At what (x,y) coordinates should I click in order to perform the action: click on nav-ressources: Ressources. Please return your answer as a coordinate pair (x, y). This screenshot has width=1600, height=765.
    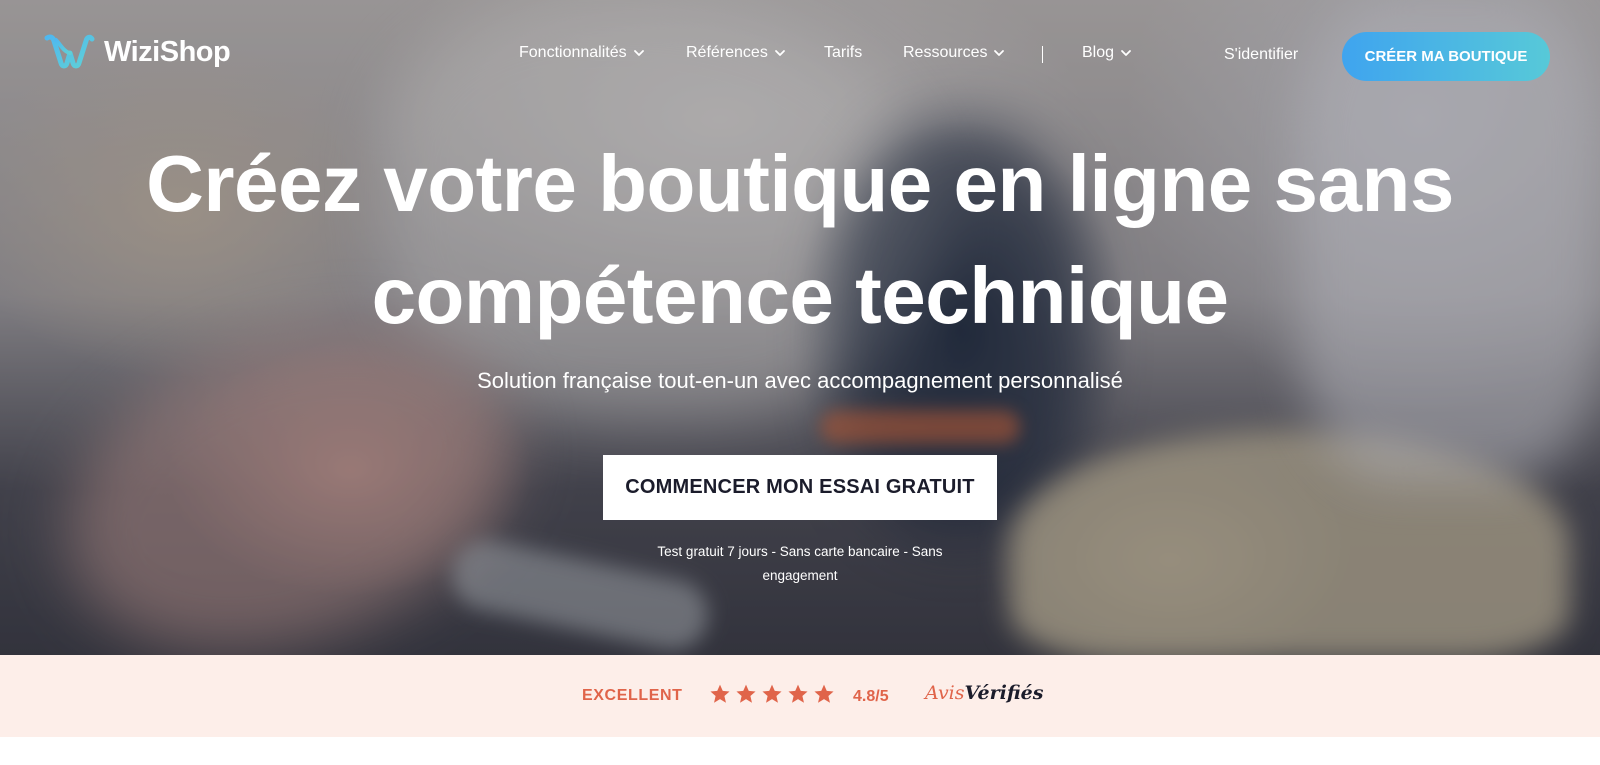
    Looking at the image, I should click on (954, 53).